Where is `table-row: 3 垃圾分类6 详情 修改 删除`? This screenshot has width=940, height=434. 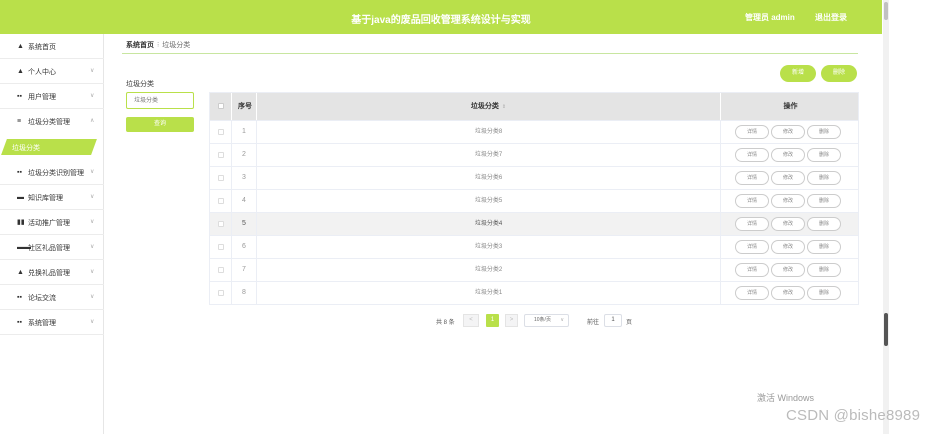
table-row: 3 垃圾分类6 详情 修改 删除 is located at coordinates (534, 177).